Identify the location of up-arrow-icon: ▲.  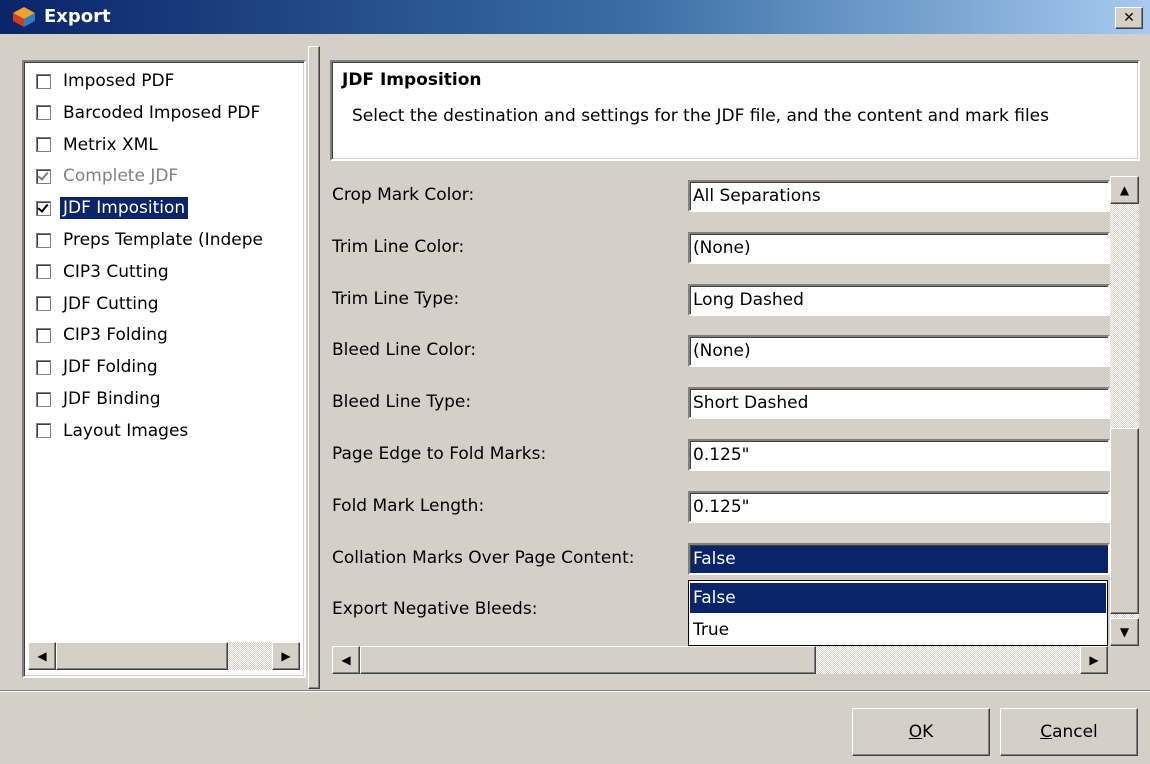
(1124, 190).